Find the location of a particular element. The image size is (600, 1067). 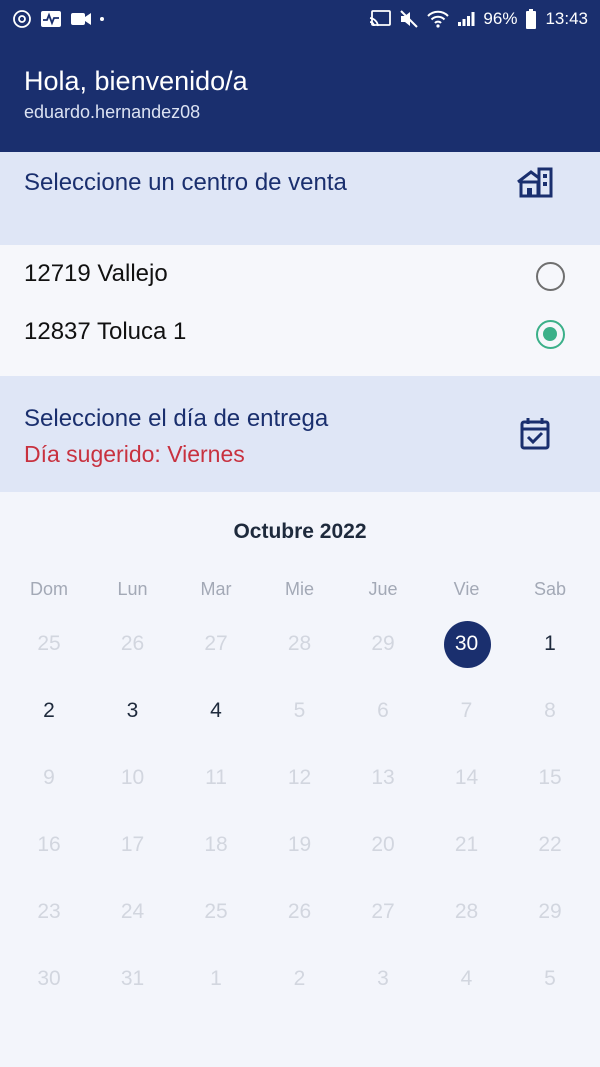

store-section-header: Seleccione un centro de venta is located at coordinates (300, 198).